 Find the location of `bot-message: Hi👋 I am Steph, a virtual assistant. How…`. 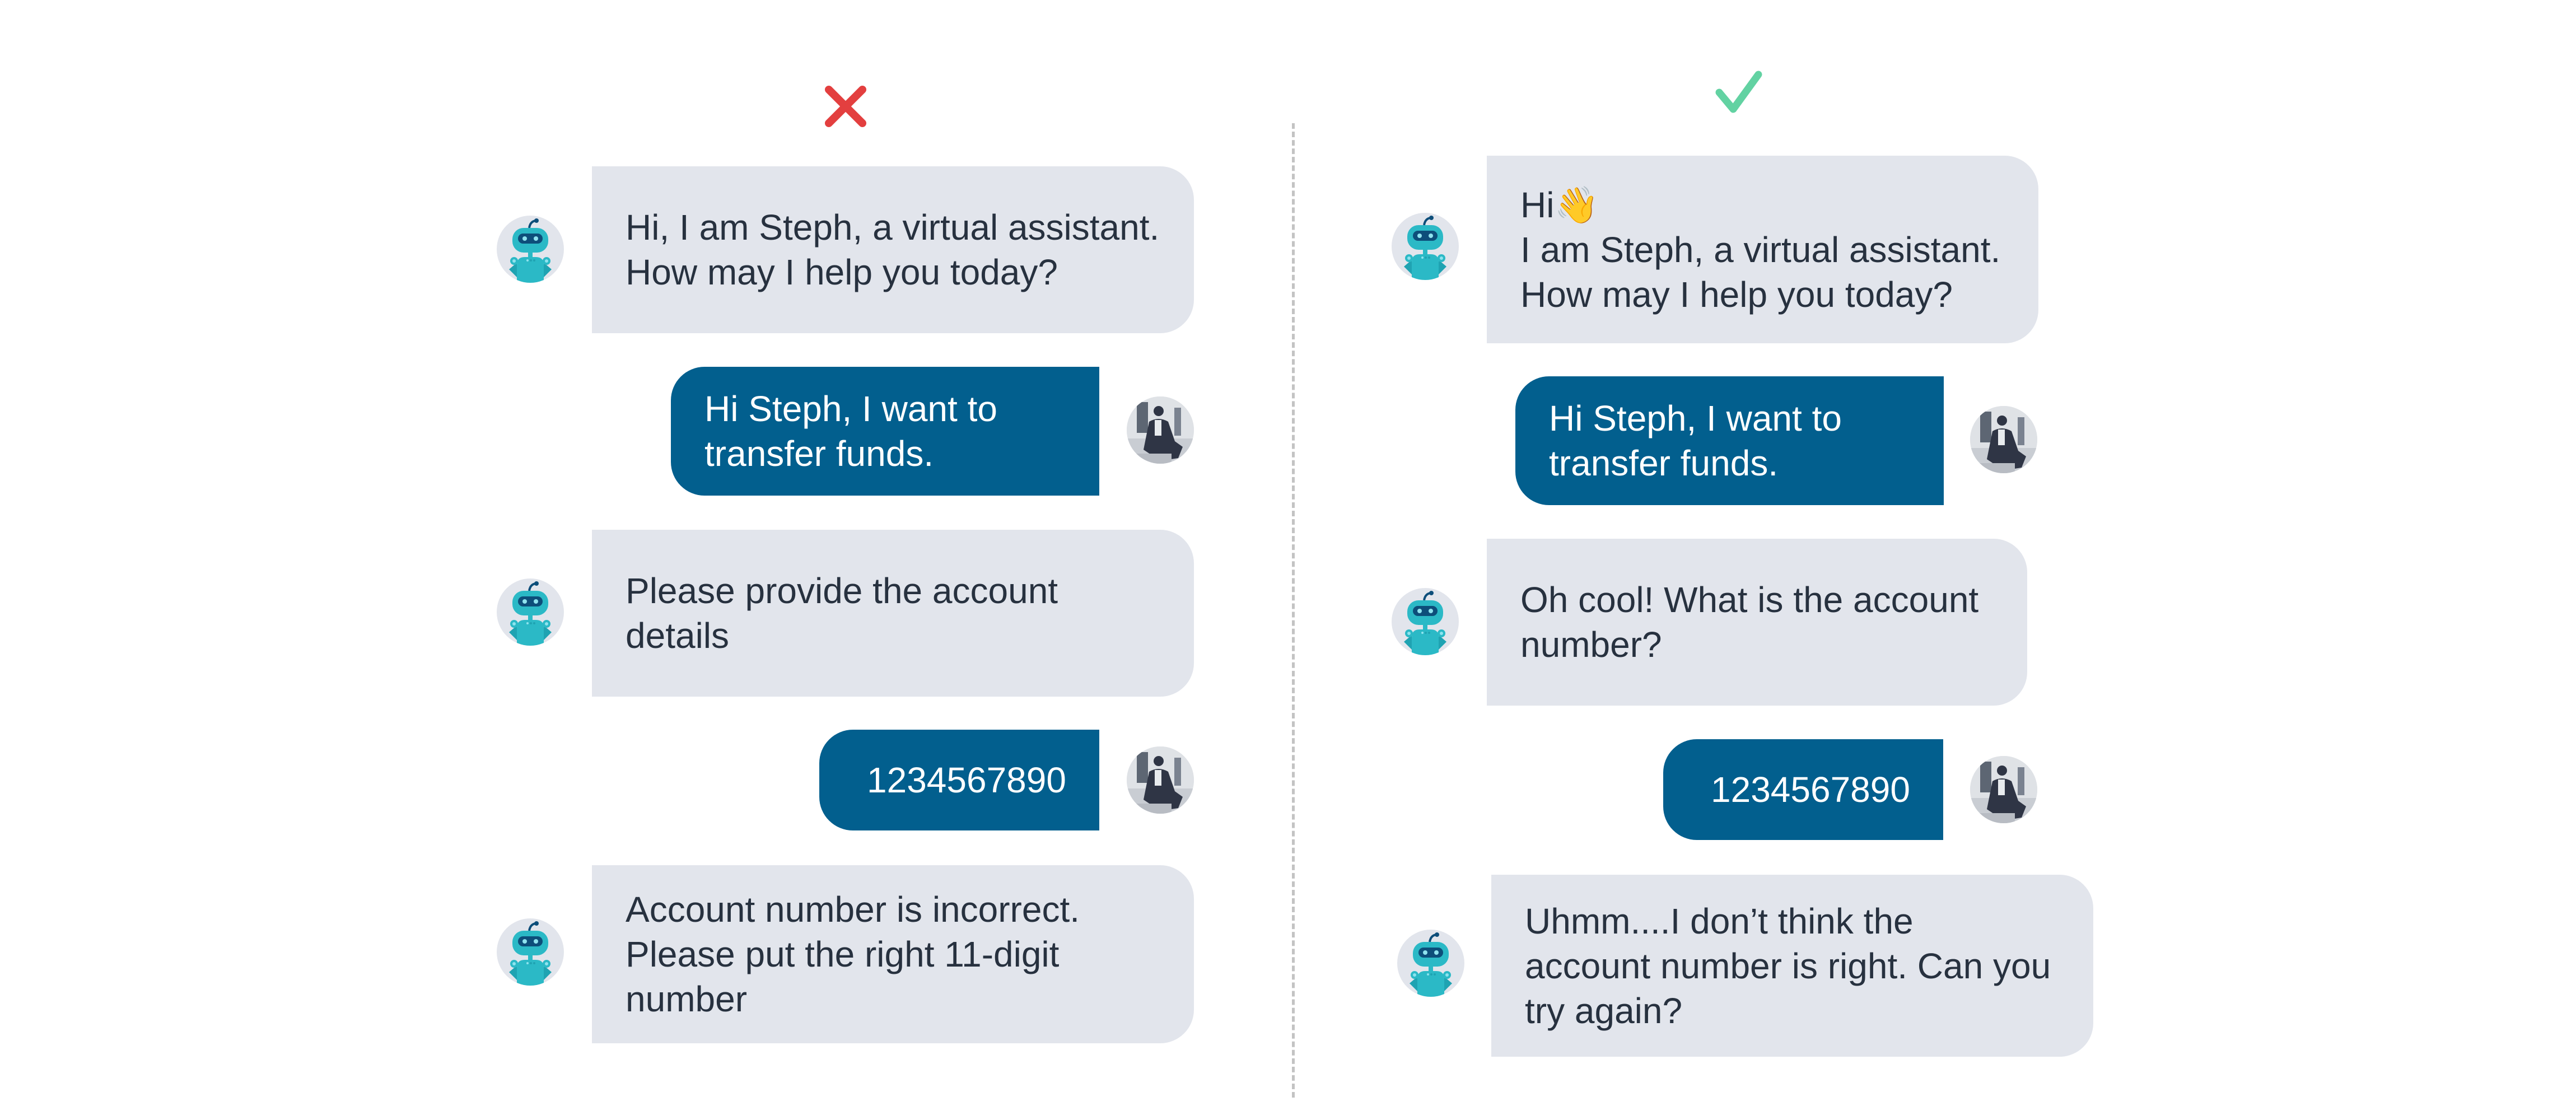

bot-message: Hi👋 I am Steph, a virtual assistant. How… is located at coordinates (1763, 250).